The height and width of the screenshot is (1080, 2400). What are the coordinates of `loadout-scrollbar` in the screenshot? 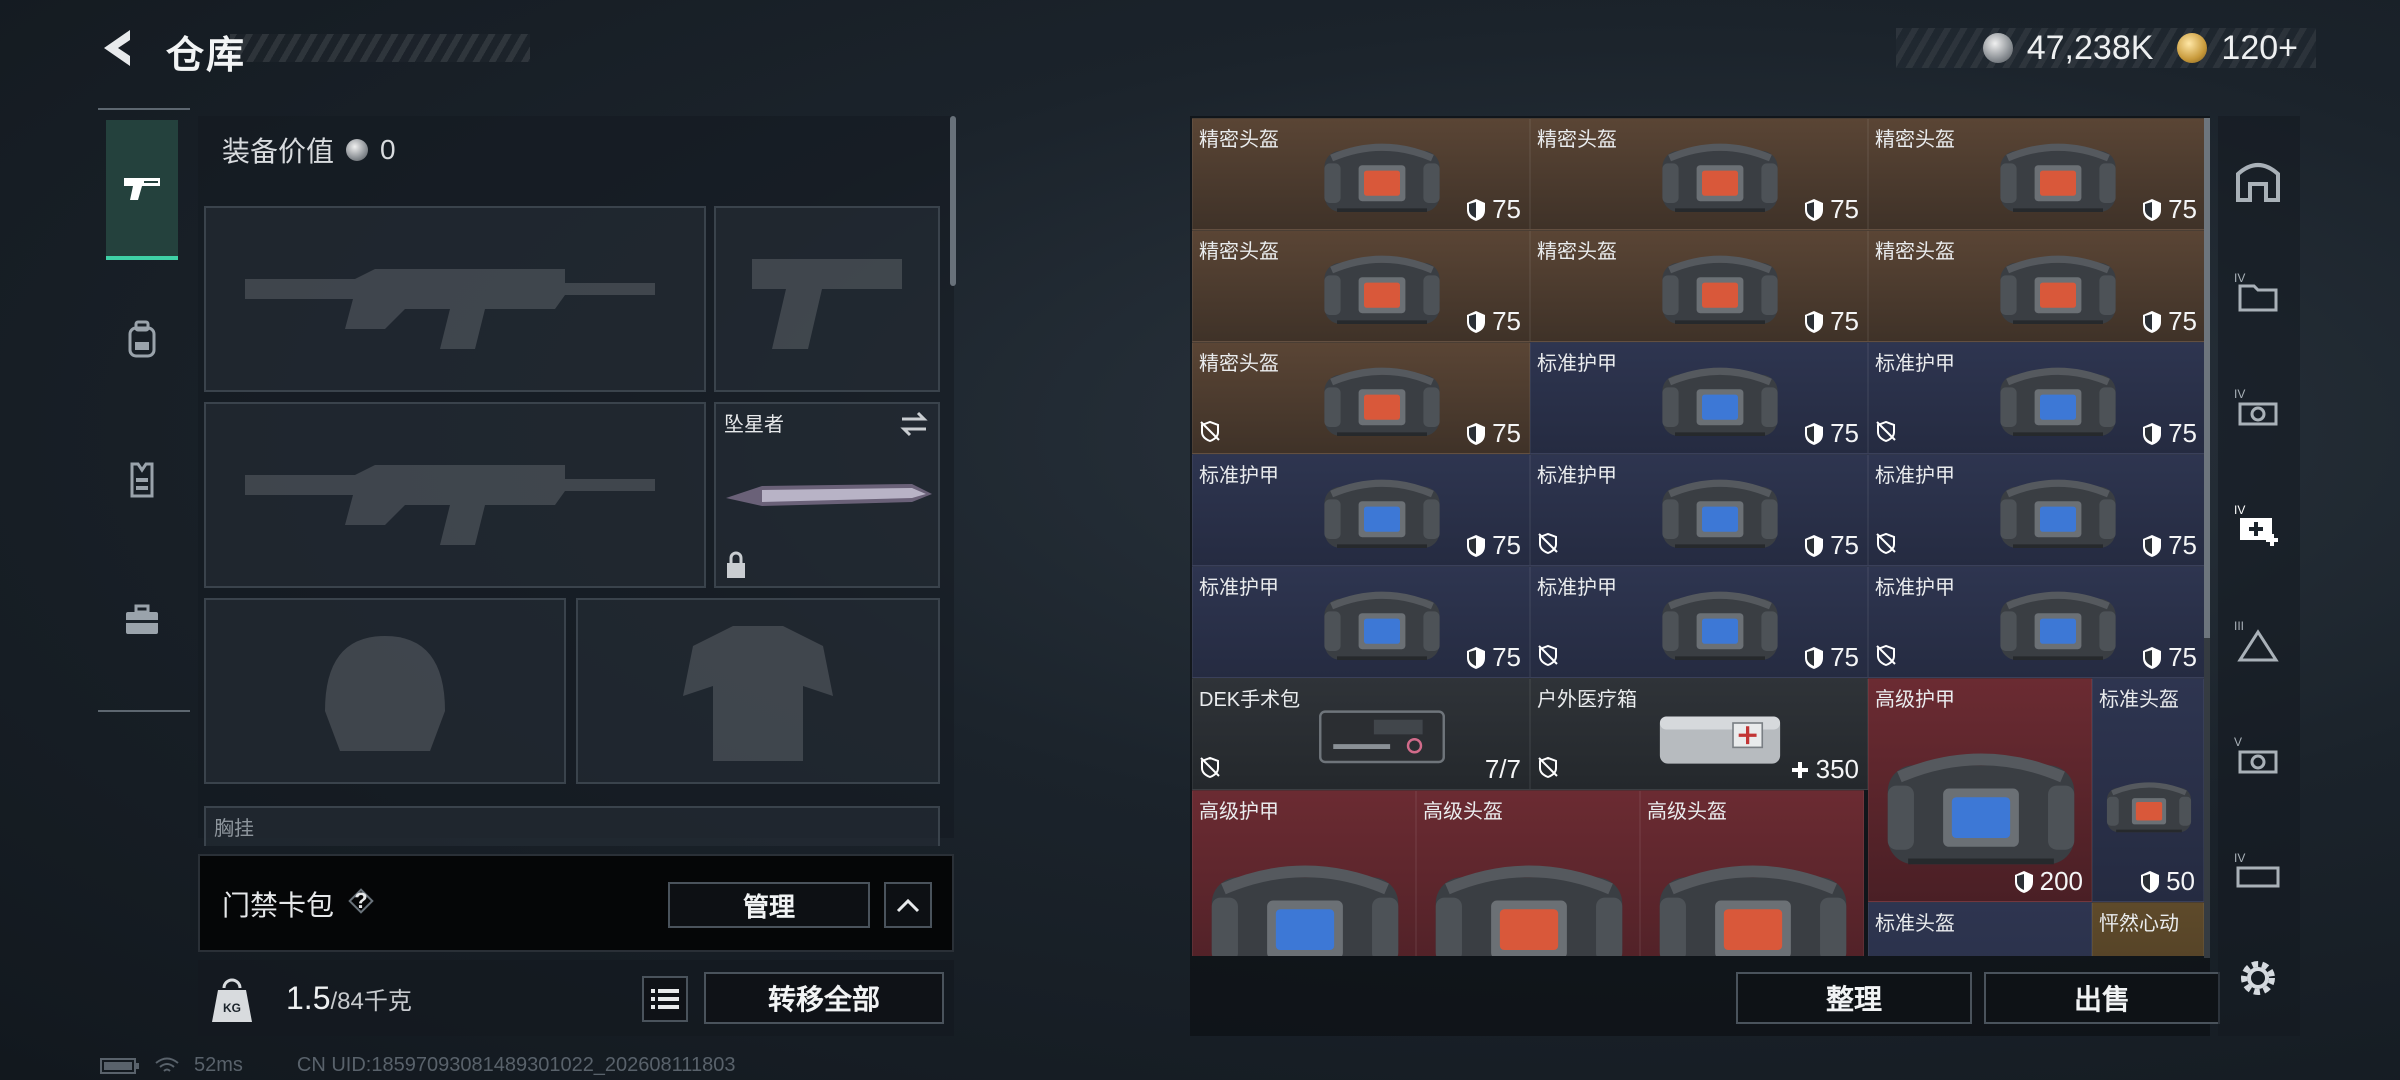 It's located at (953, 201).